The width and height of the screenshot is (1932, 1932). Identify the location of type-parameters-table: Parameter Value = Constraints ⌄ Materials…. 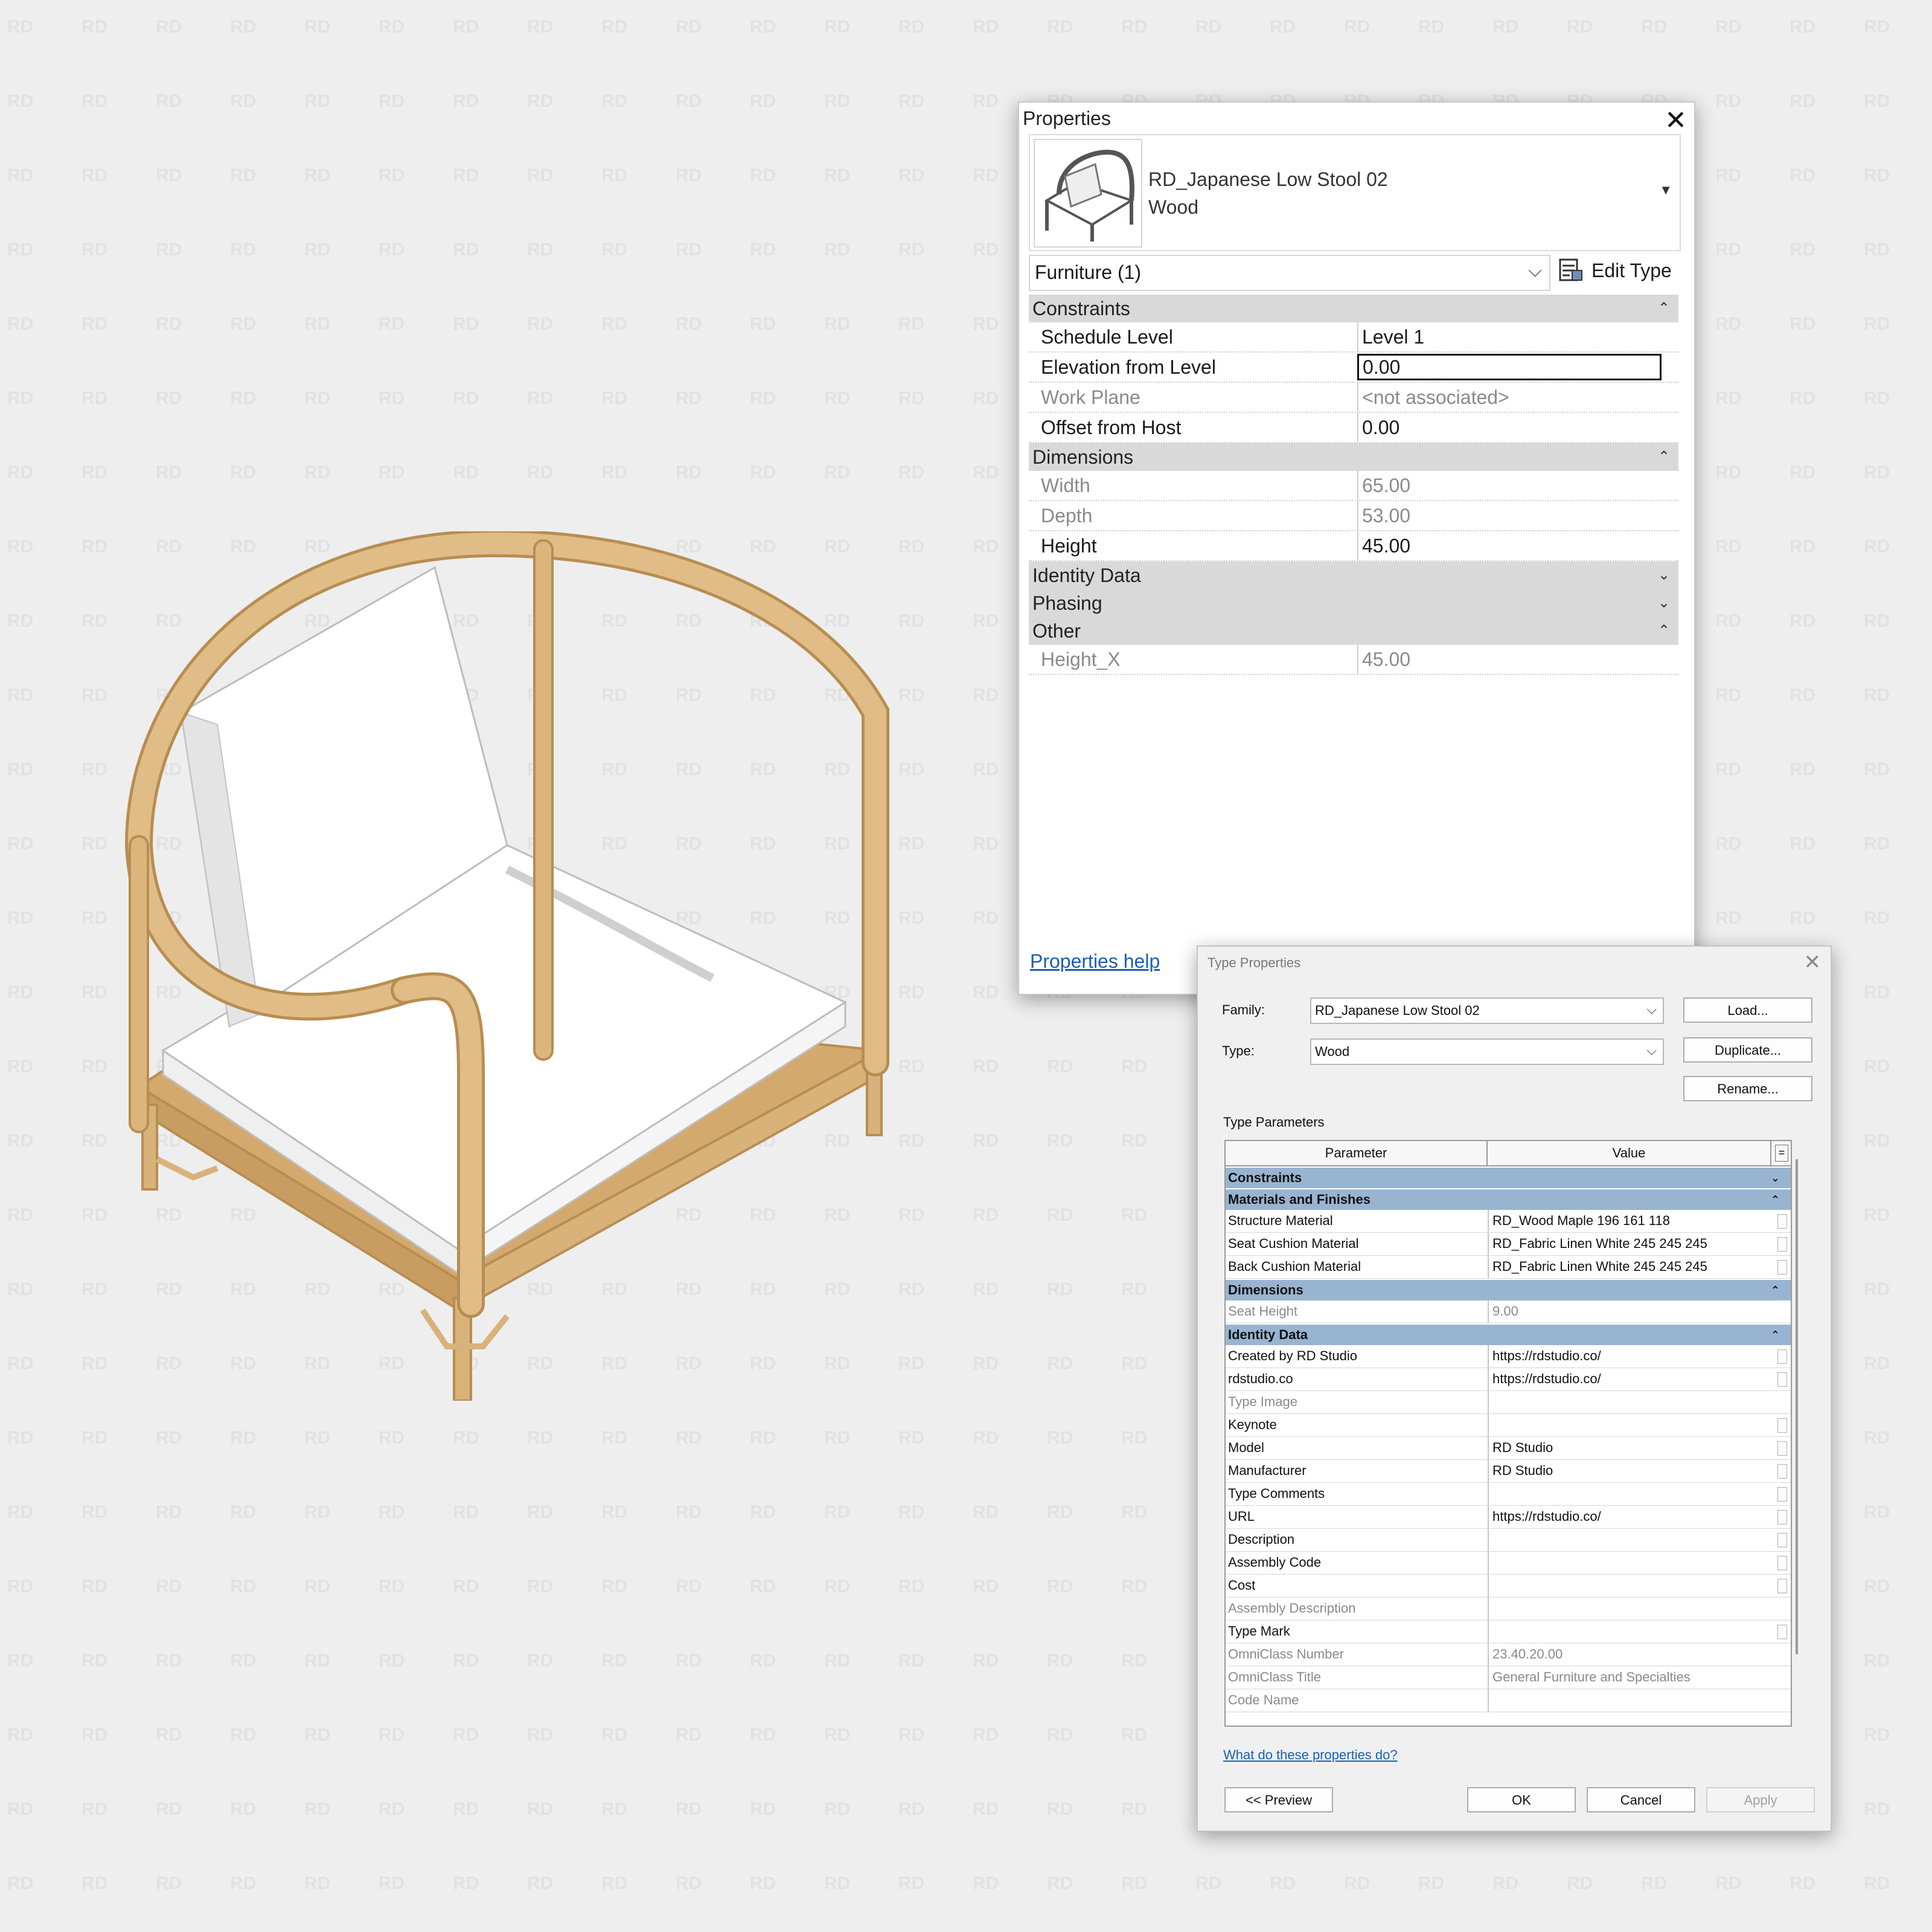
(1508, 1433).